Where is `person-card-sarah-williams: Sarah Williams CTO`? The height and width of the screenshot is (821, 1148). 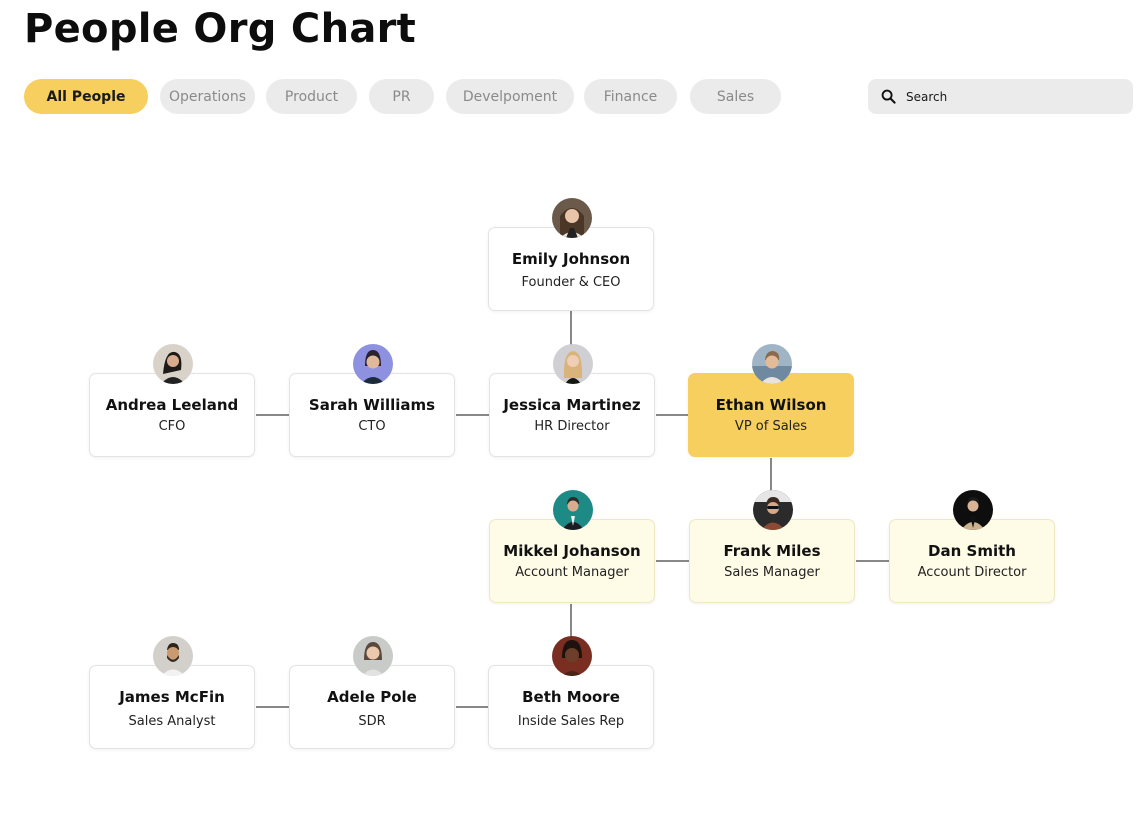 person-card-sarah-williams: Sarah Williams CTO is located at coordinates (372, 415).